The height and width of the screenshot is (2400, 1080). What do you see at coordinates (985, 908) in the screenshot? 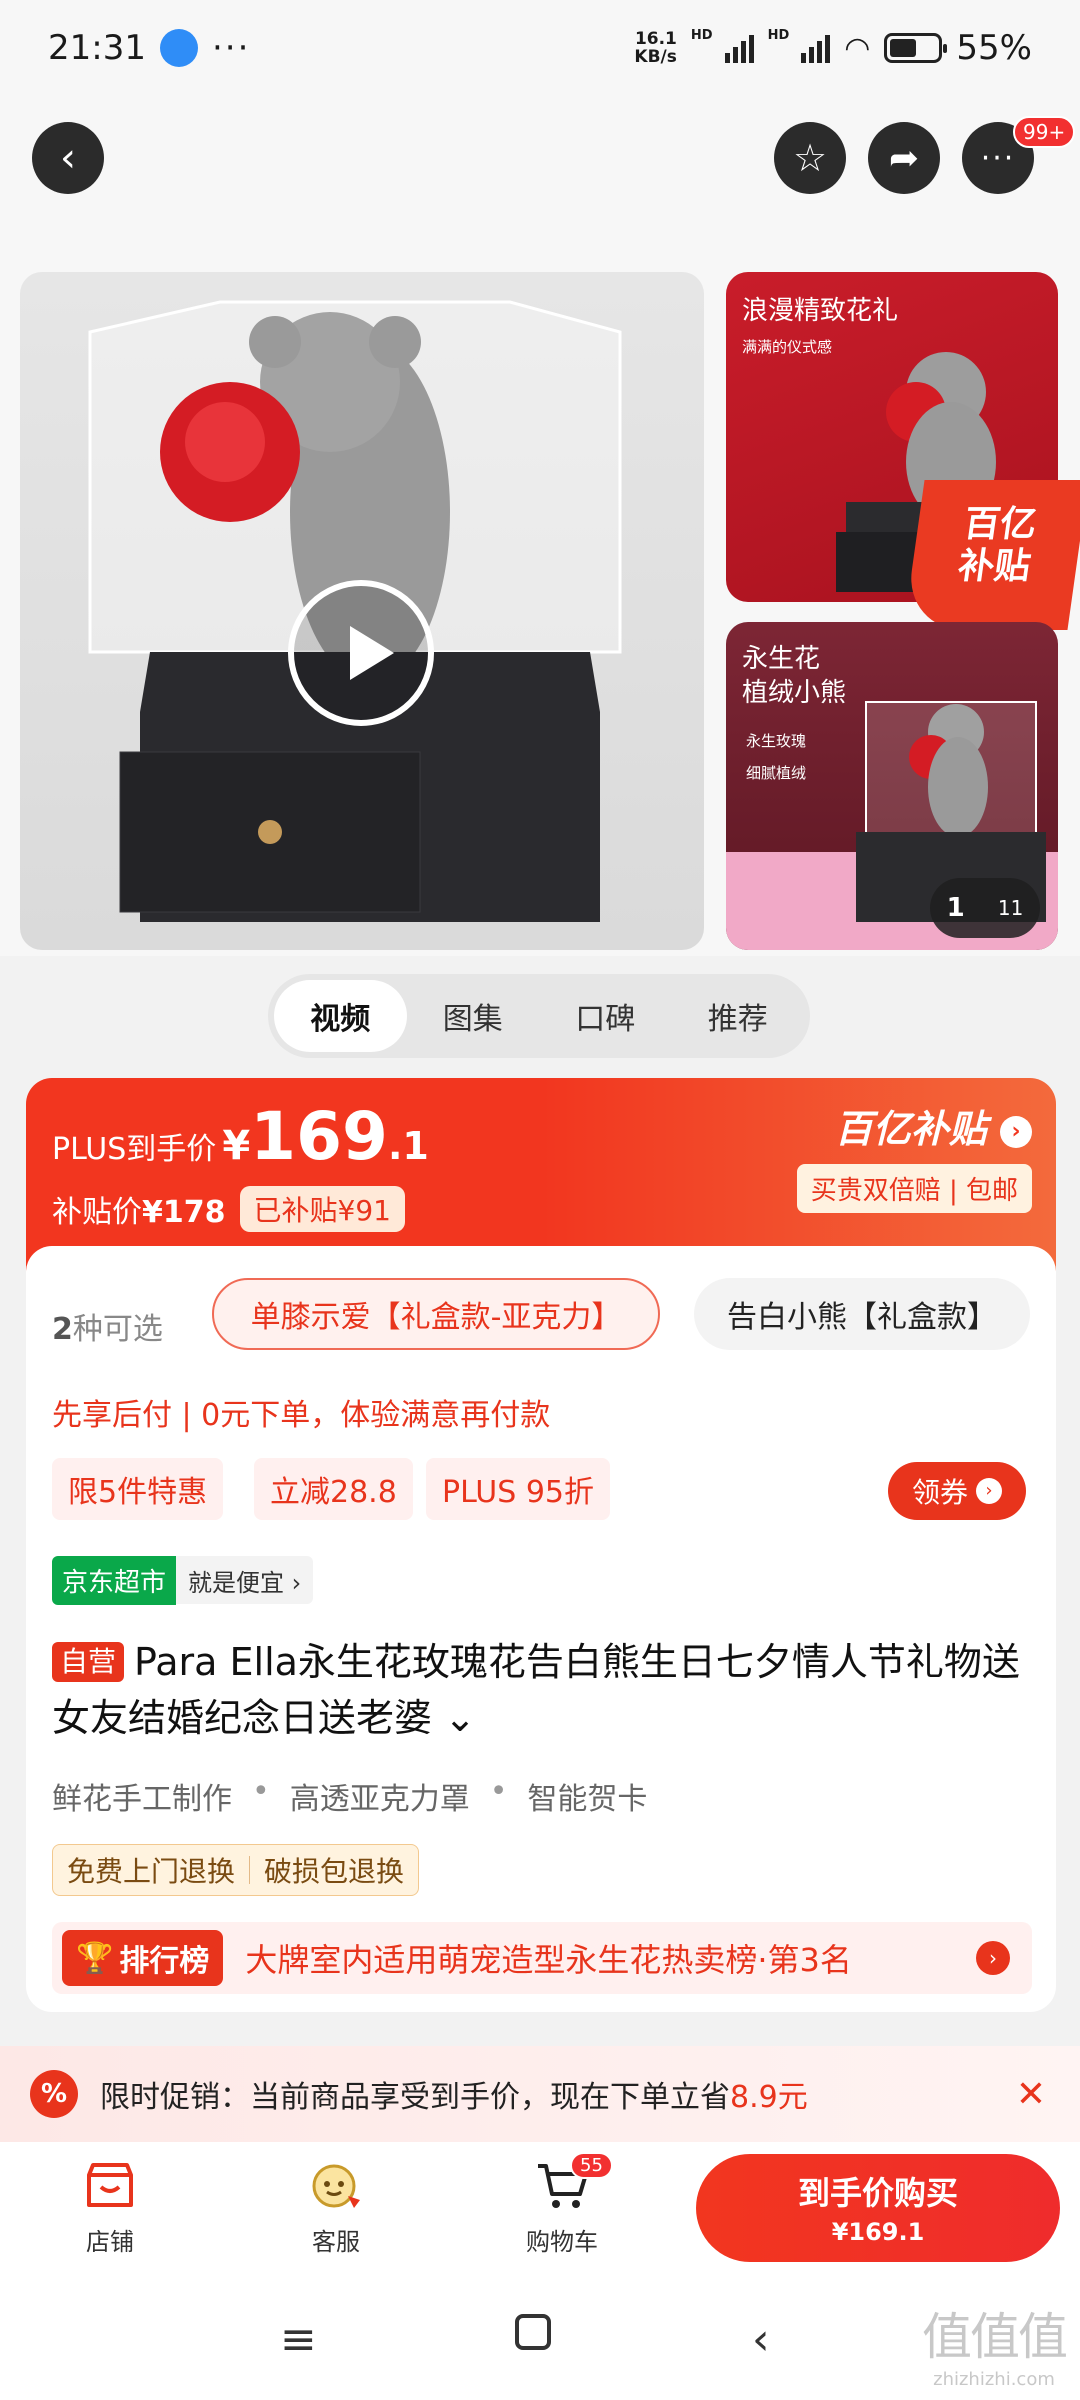
I see `gallery-pager: 1 11` at bounding box center [985, 908].